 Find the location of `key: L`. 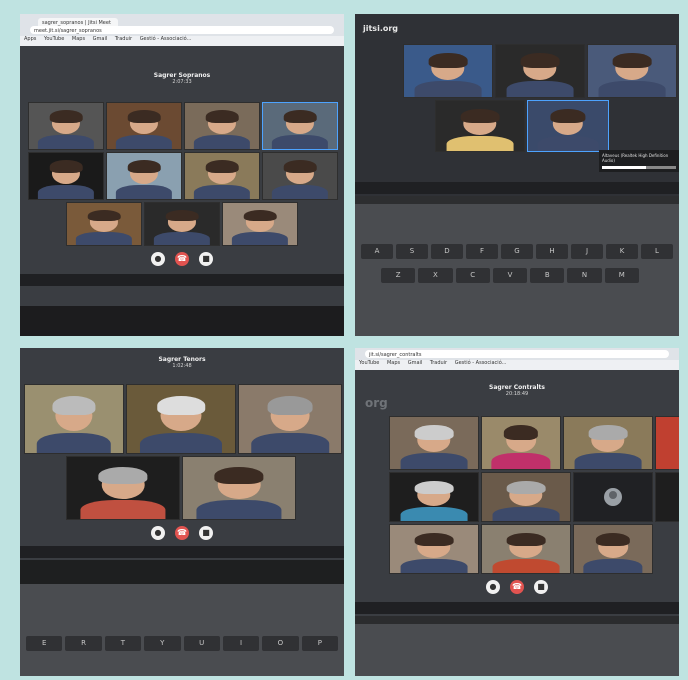

key: L is located at coordinates (657, 251).